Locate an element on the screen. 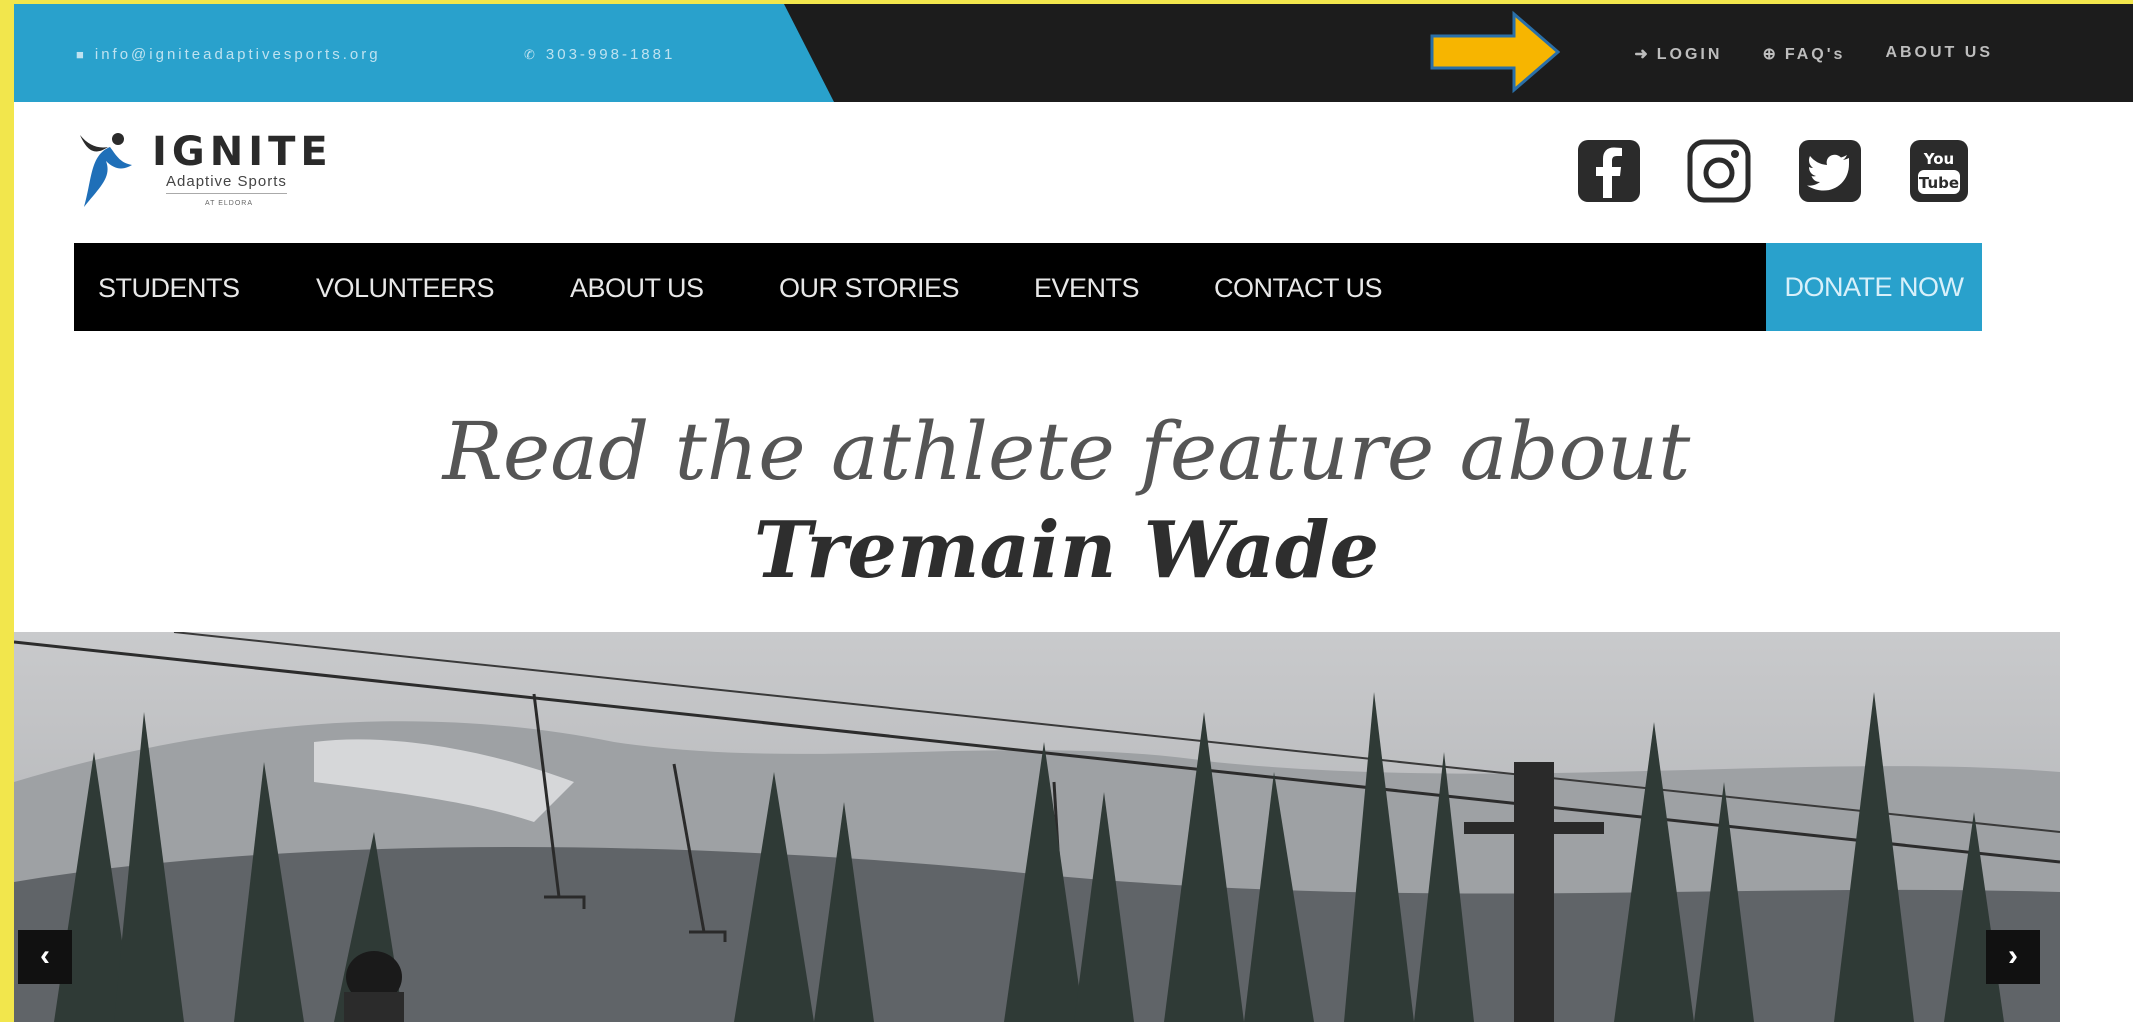  envelope-icon: ■ is located at coordinates (81, 54).